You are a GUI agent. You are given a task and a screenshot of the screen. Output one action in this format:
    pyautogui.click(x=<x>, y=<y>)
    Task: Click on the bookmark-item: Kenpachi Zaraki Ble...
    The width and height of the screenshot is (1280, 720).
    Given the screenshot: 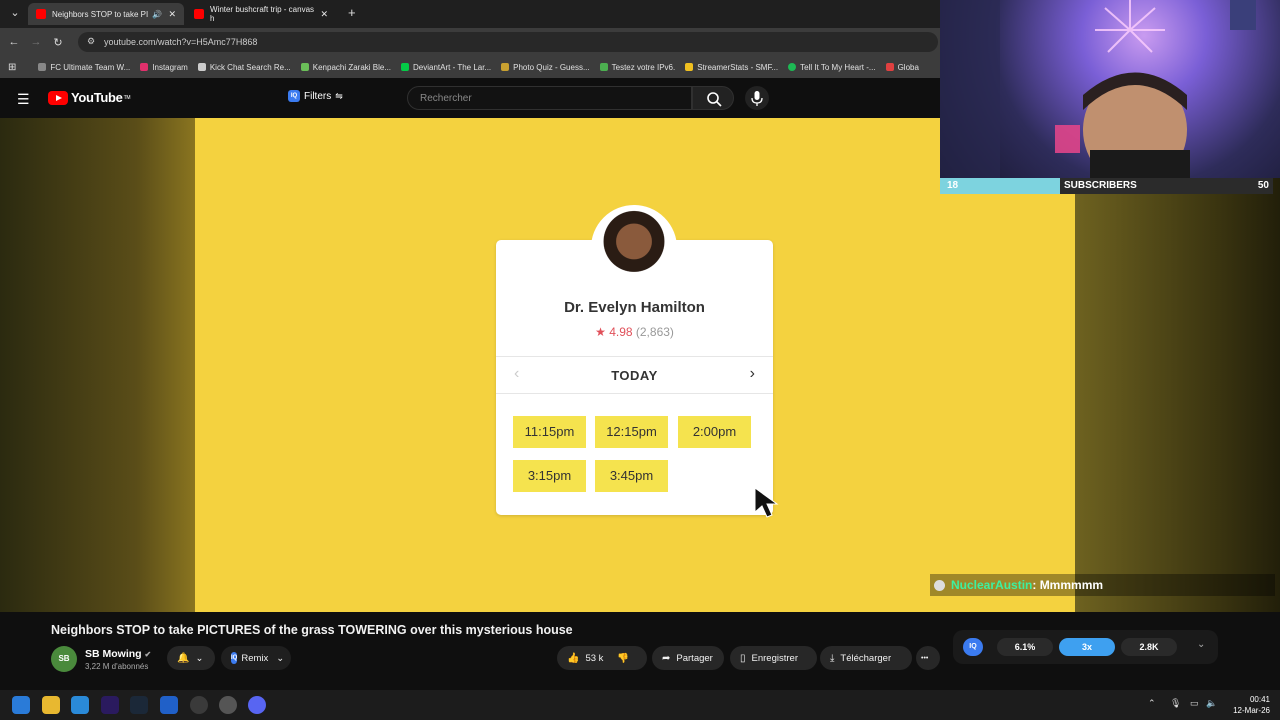 What is the action you would take?
    pyautogui.click(x=345, y=67)
    